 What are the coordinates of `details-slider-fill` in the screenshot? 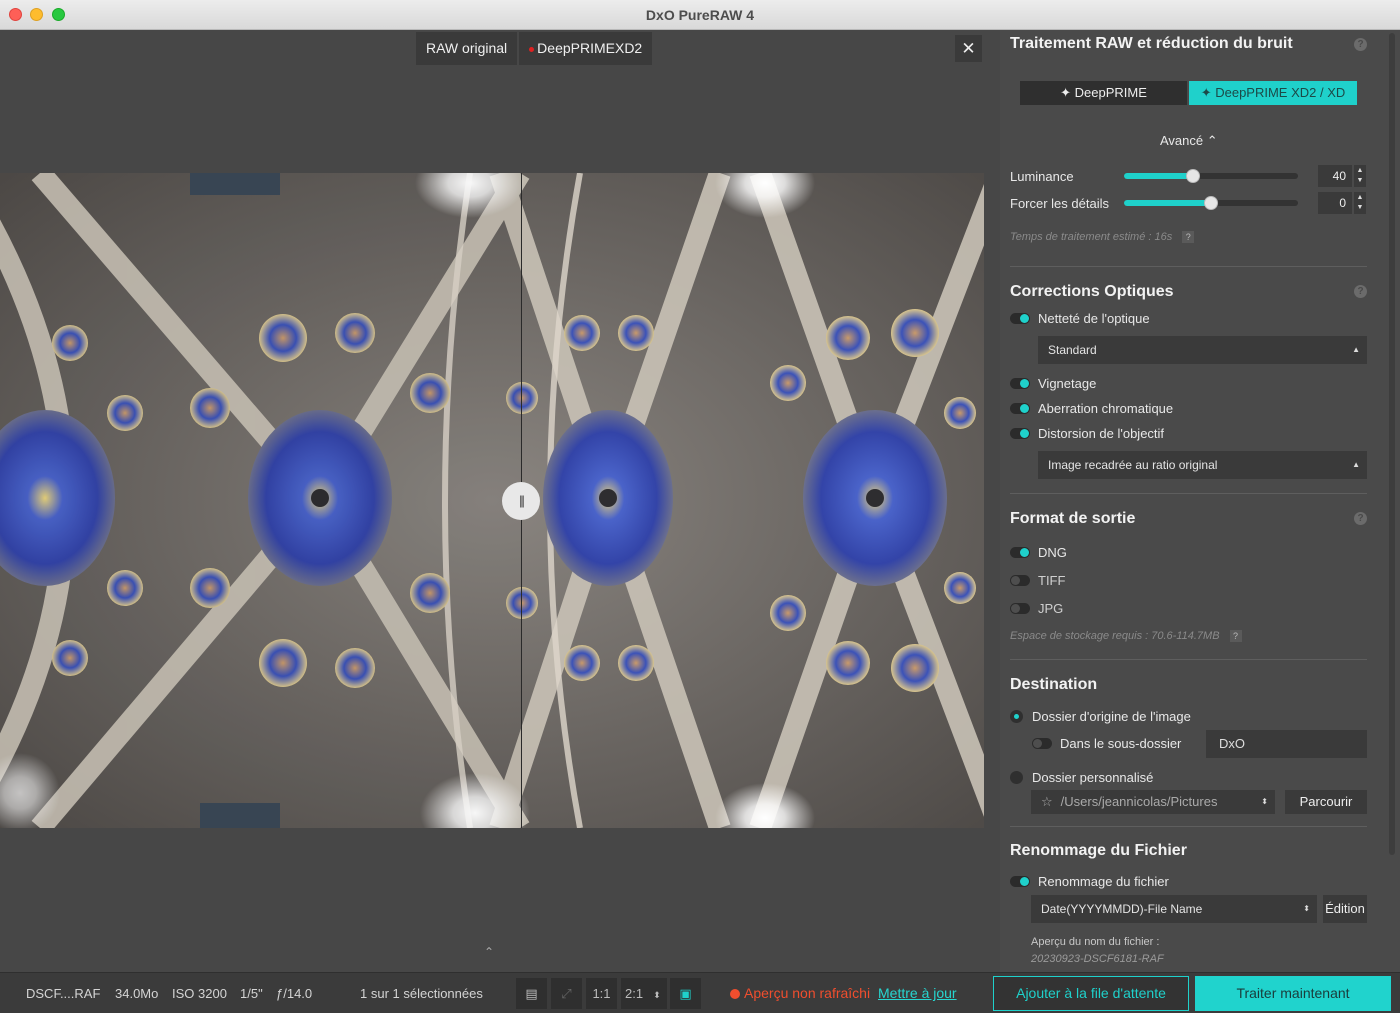 It's located at (1167, 203).